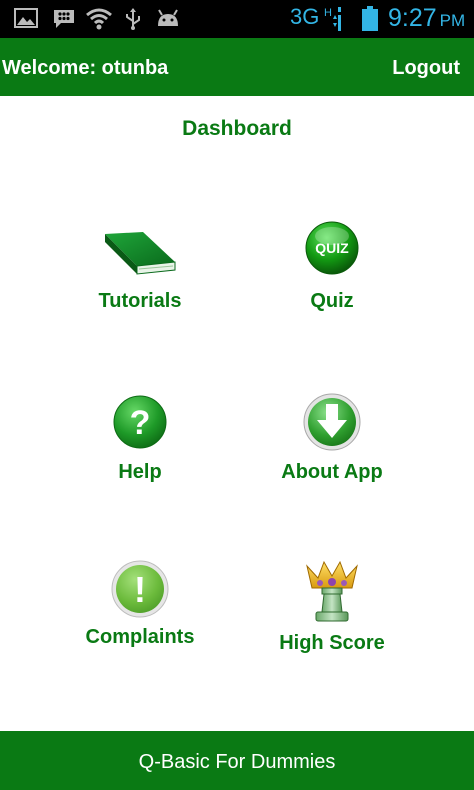 Image resolution: width=474 pixels, height=790 pixels. Describe the element at coordinates (332, 472) in the screenshot. I see `about-app-label: About App` at that location.